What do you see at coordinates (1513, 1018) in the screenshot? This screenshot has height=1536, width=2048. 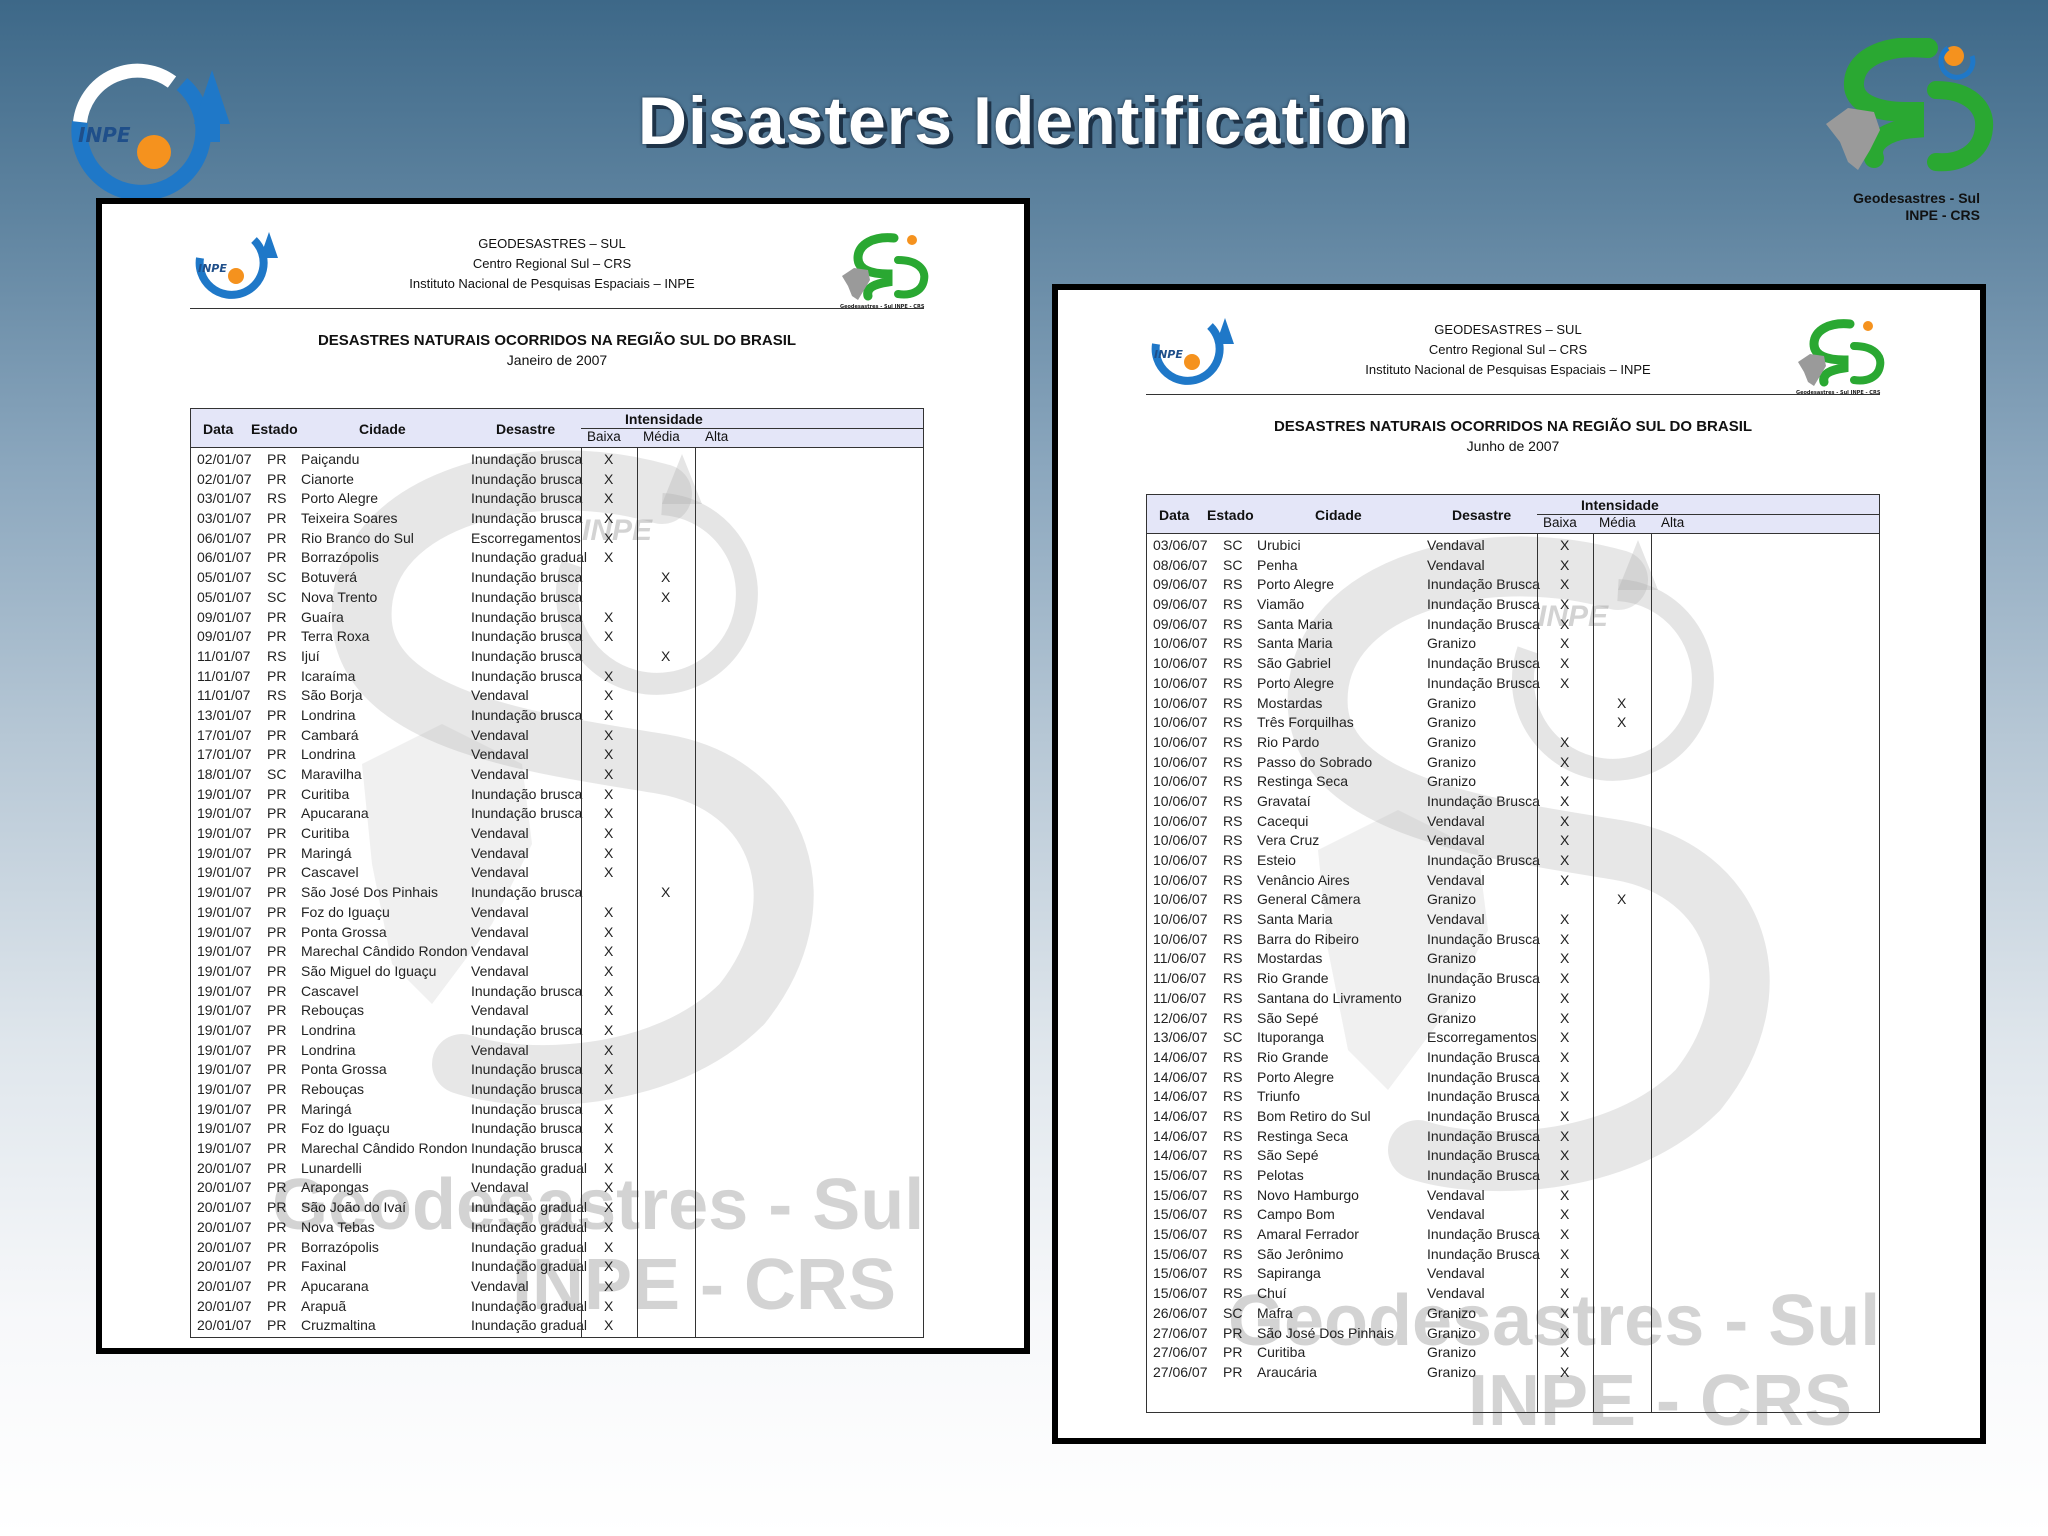 I see `table-row: 12/06/07 RS São Sepé Granizo X` at bounding box center [1513, 1018].